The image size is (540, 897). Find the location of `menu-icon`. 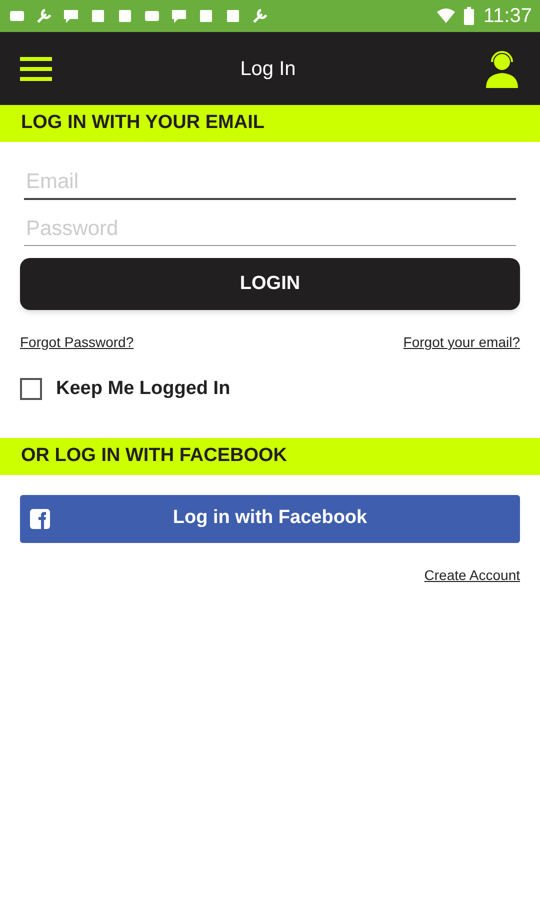

menu-icon is located at coordinates (36, 68).